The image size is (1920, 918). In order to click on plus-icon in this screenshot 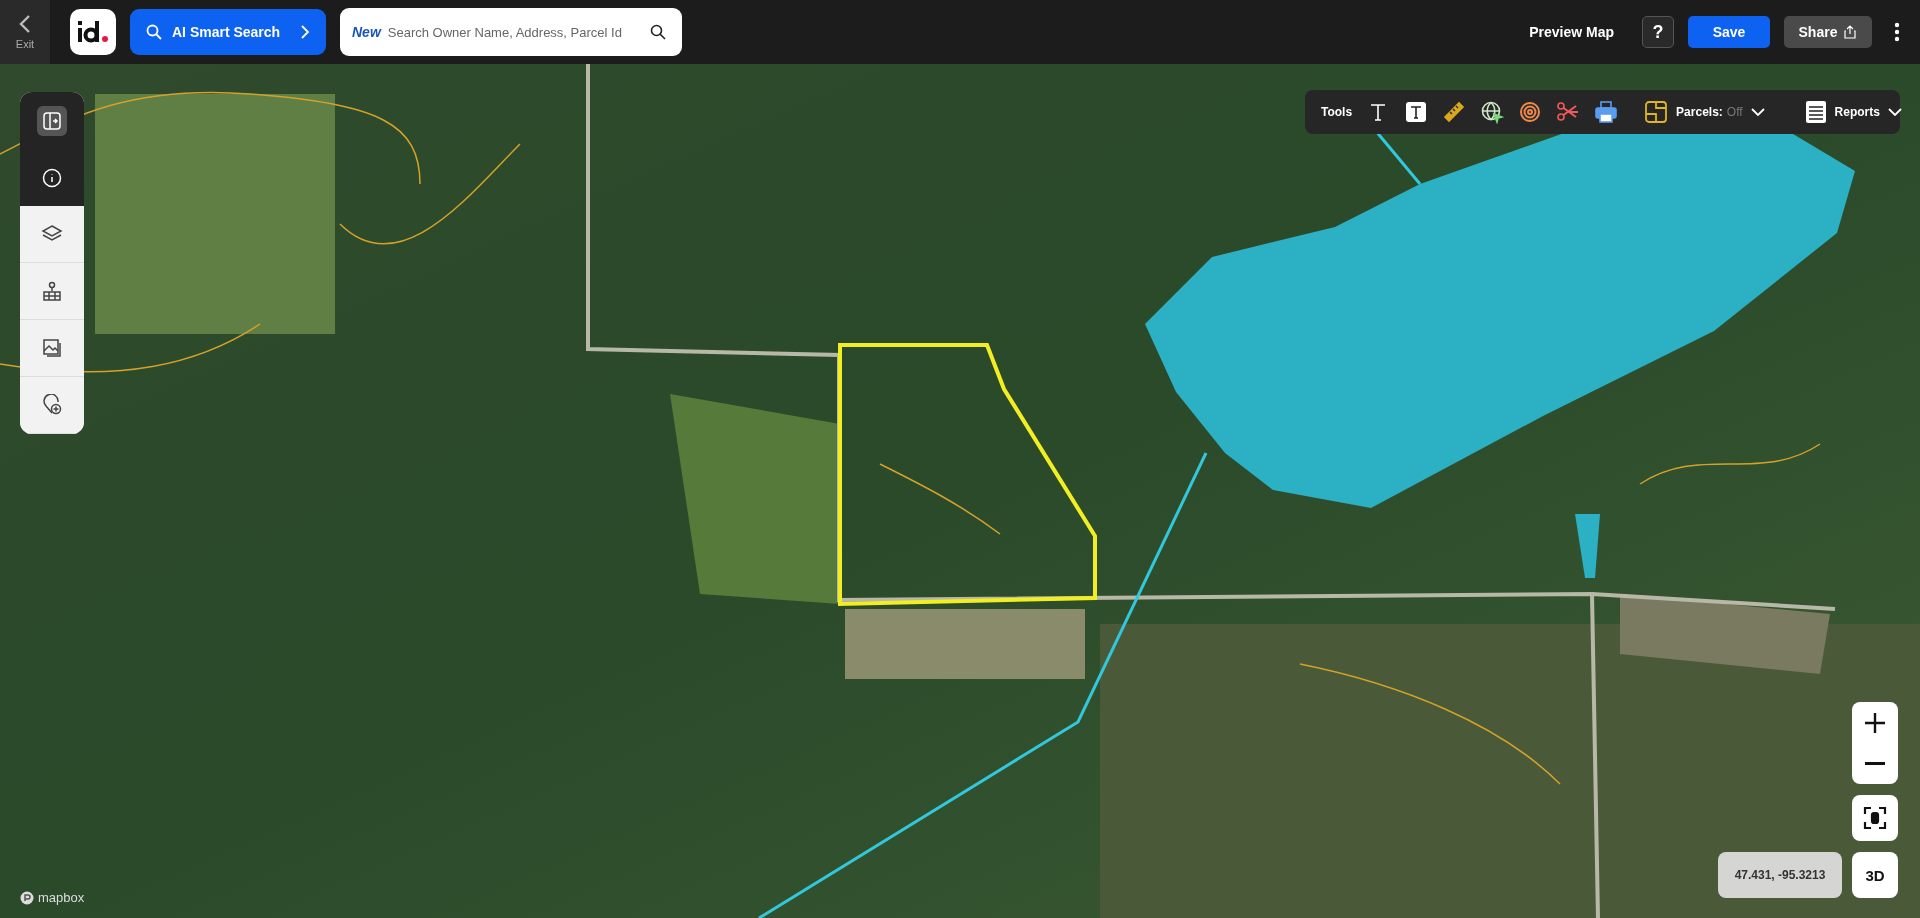, I will do `click(1875, 722)`.